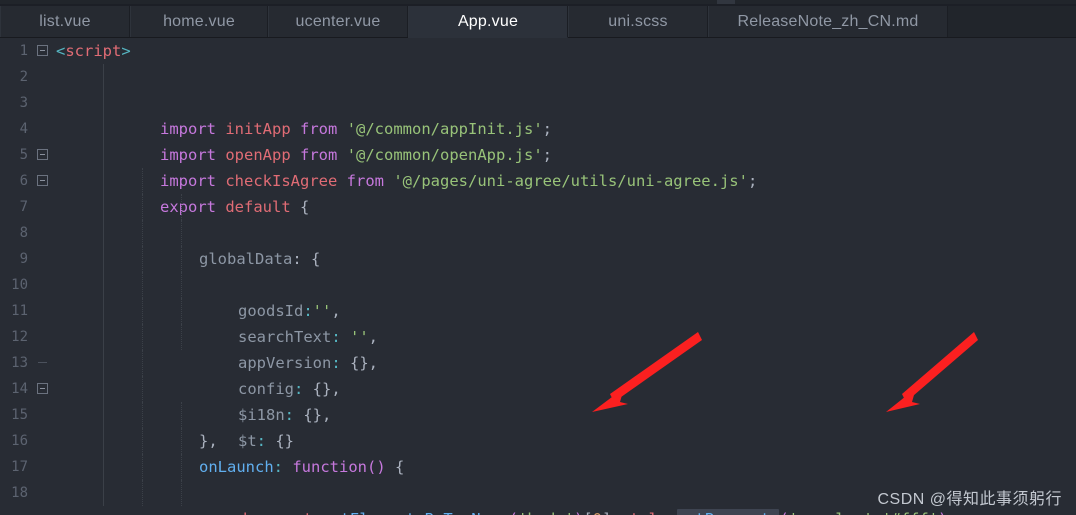  Describe the element at coordinates (565, 51) in the screenshot. I see `code-line-text: <script>` at that location.